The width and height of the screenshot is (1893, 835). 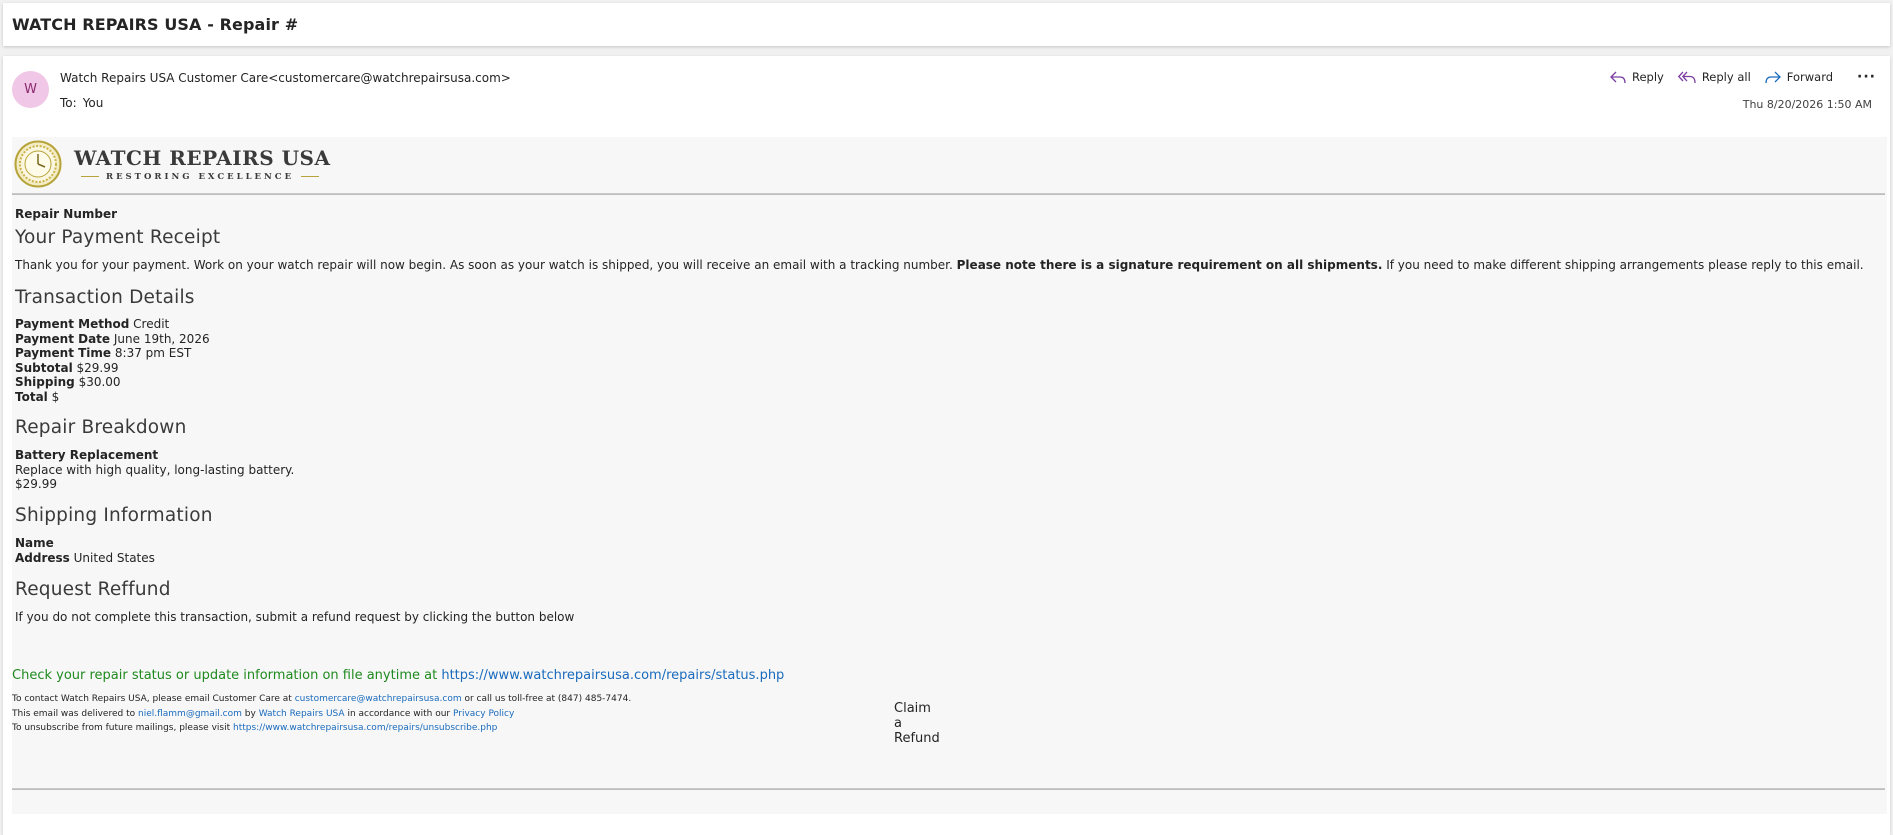 I want to click on transaction-row: Total $, so click(x=37, y=396).